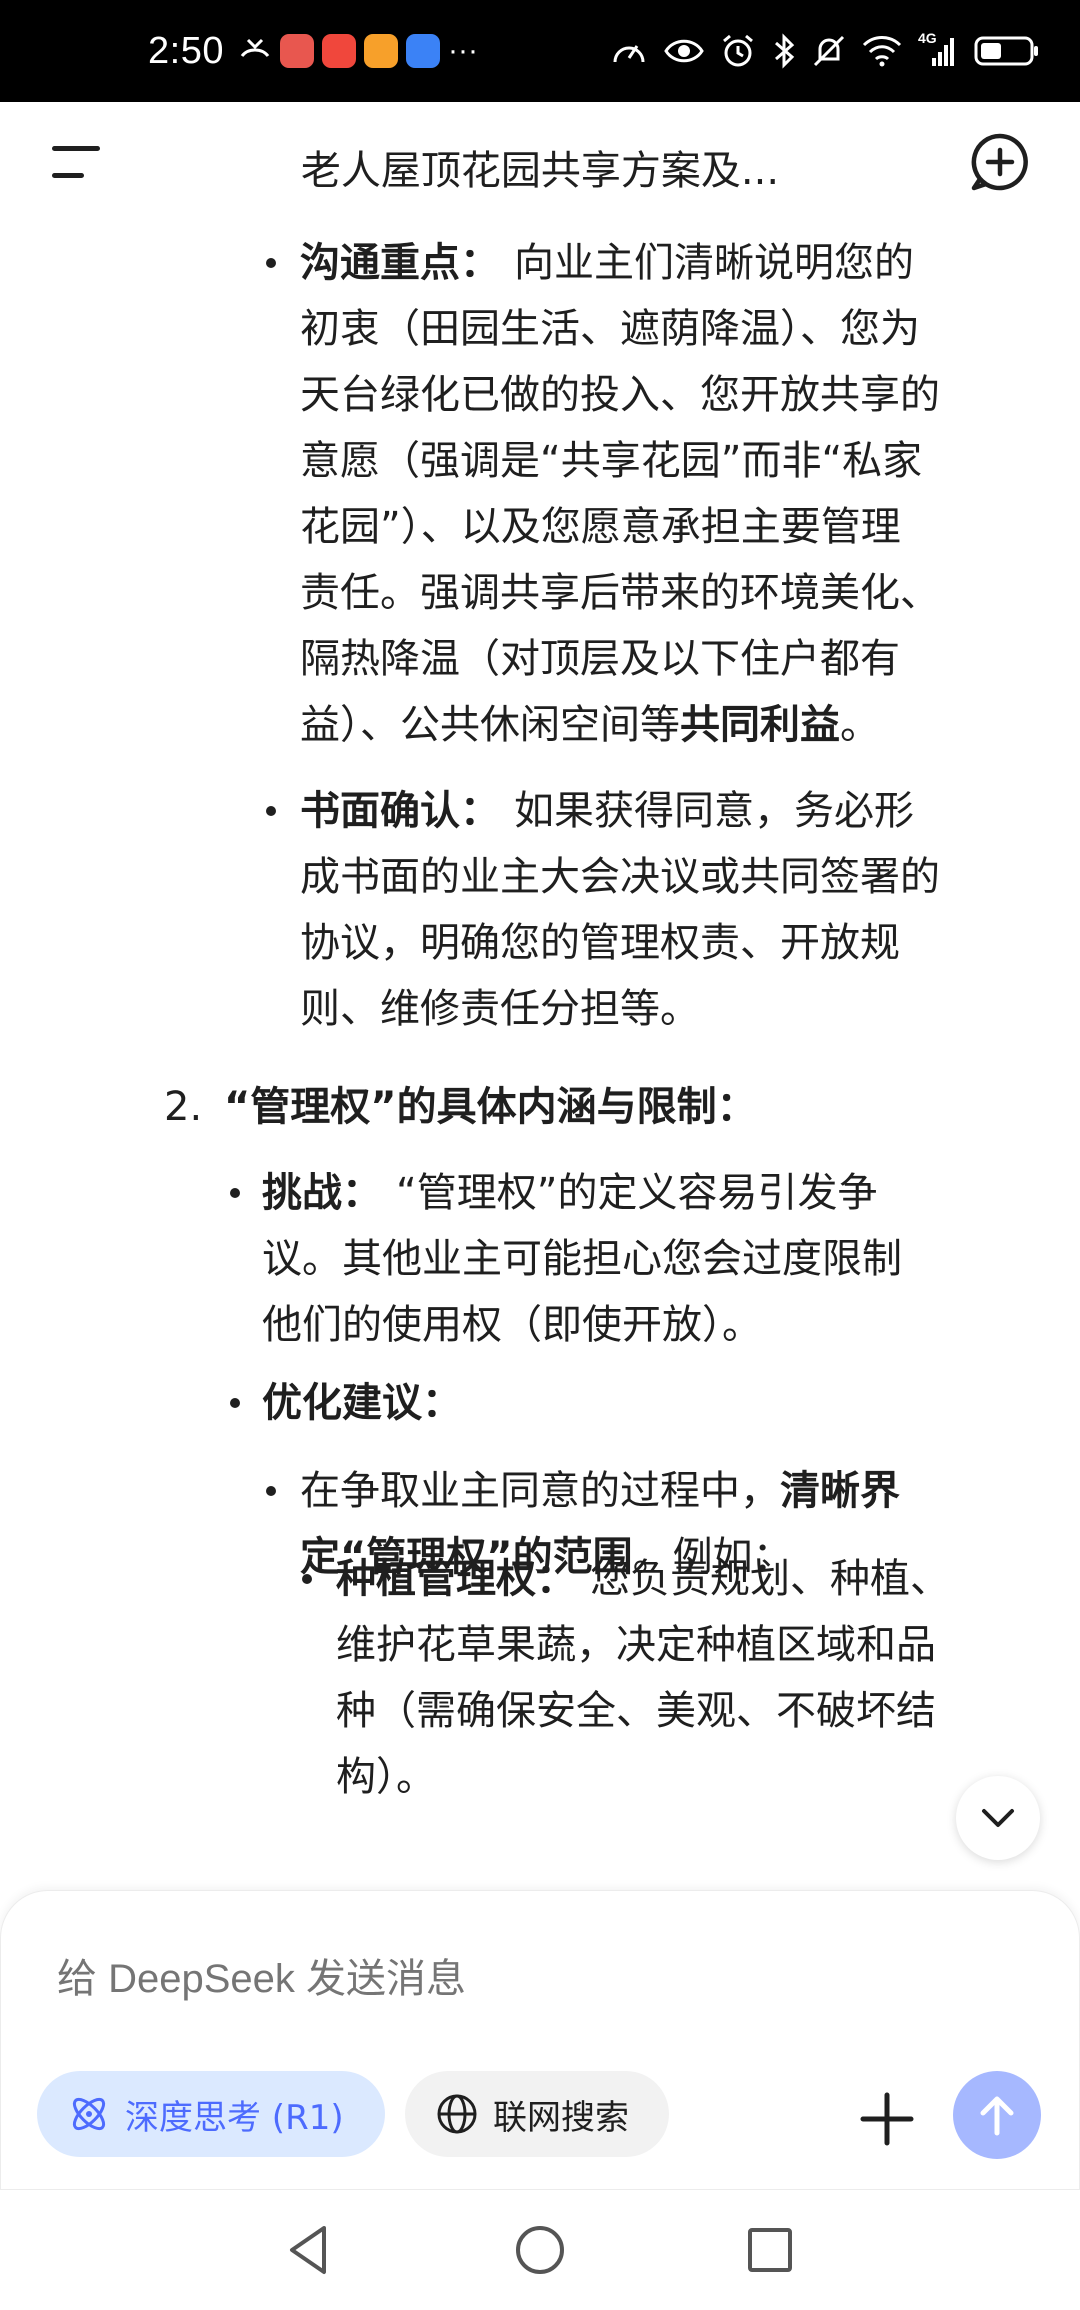 This screenshot has width=1080, height=2310. I want to click on wifi-icon, so click(882, 51).